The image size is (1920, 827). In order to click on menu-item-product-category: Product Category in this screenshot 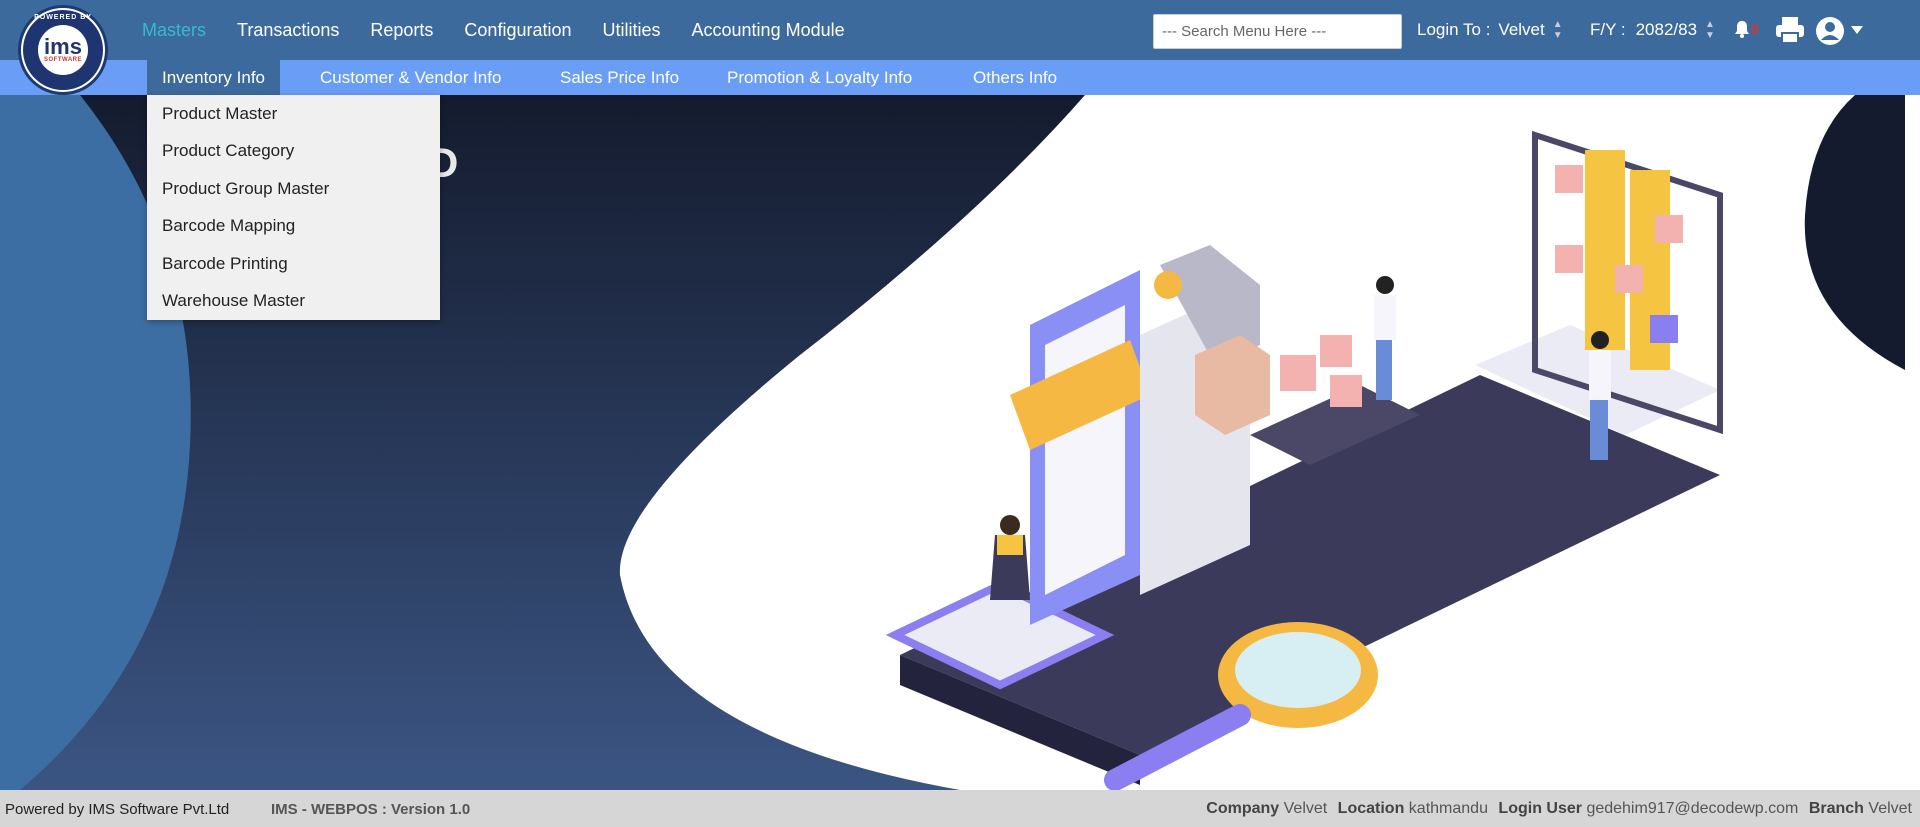, I will do `click(293, 152)`.